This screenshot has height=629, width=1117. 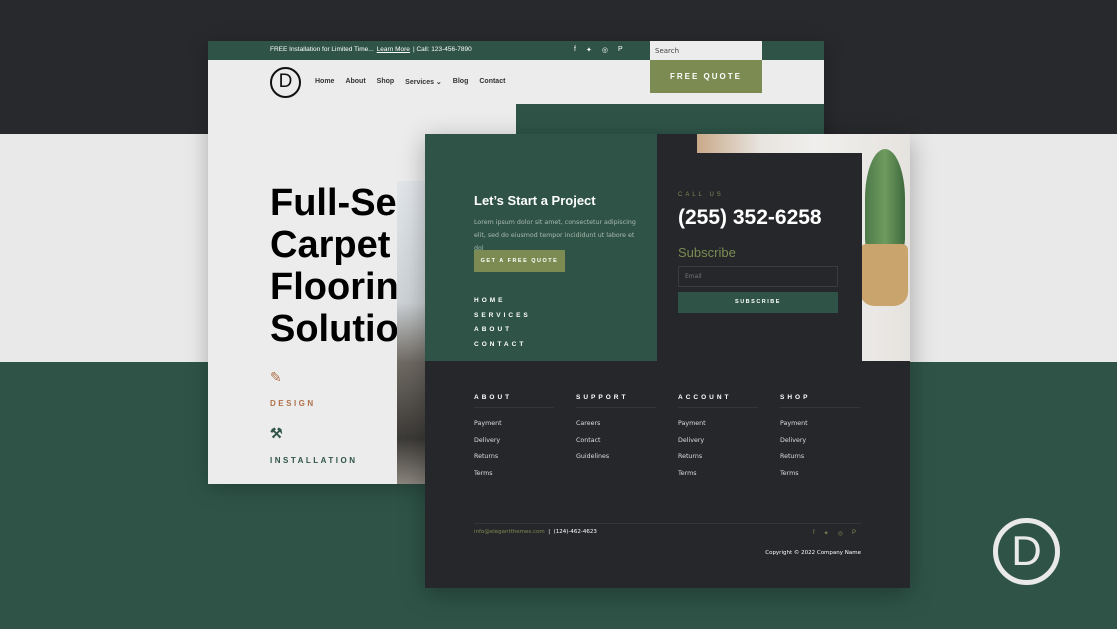 I want to click on footer-column-account: ACCOUNT Payment Delivery Returns Terms, so click(x=718, y=438).